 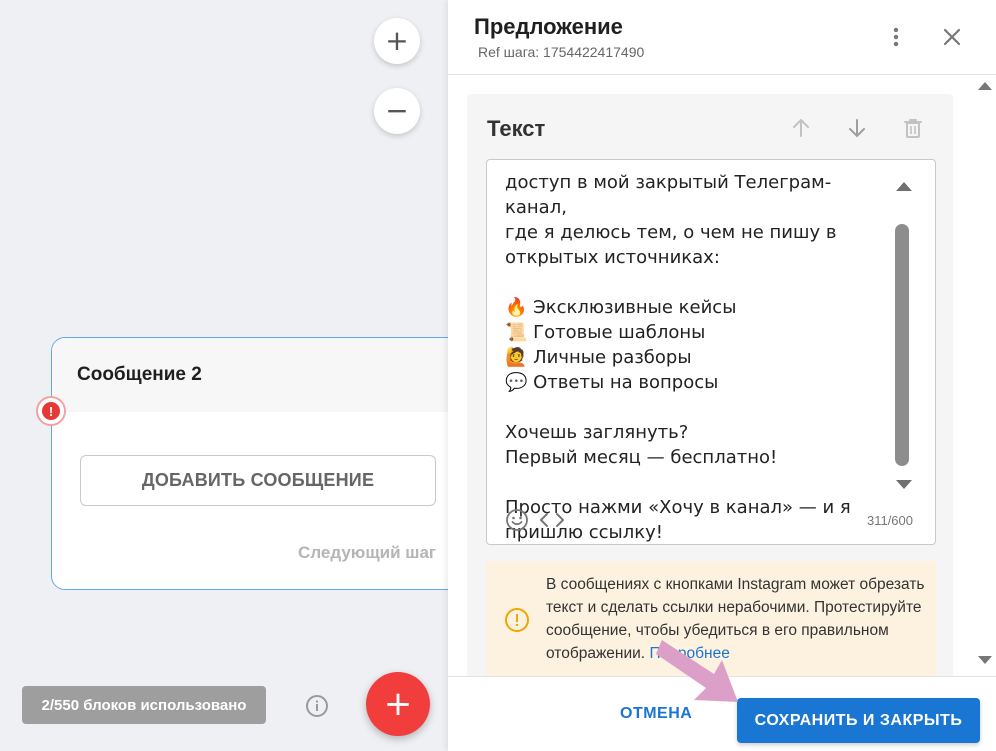 What do you see at coordinates (801, 128) in the screenshot?
I see `move-up-icon` at bounding box center [801, 128].